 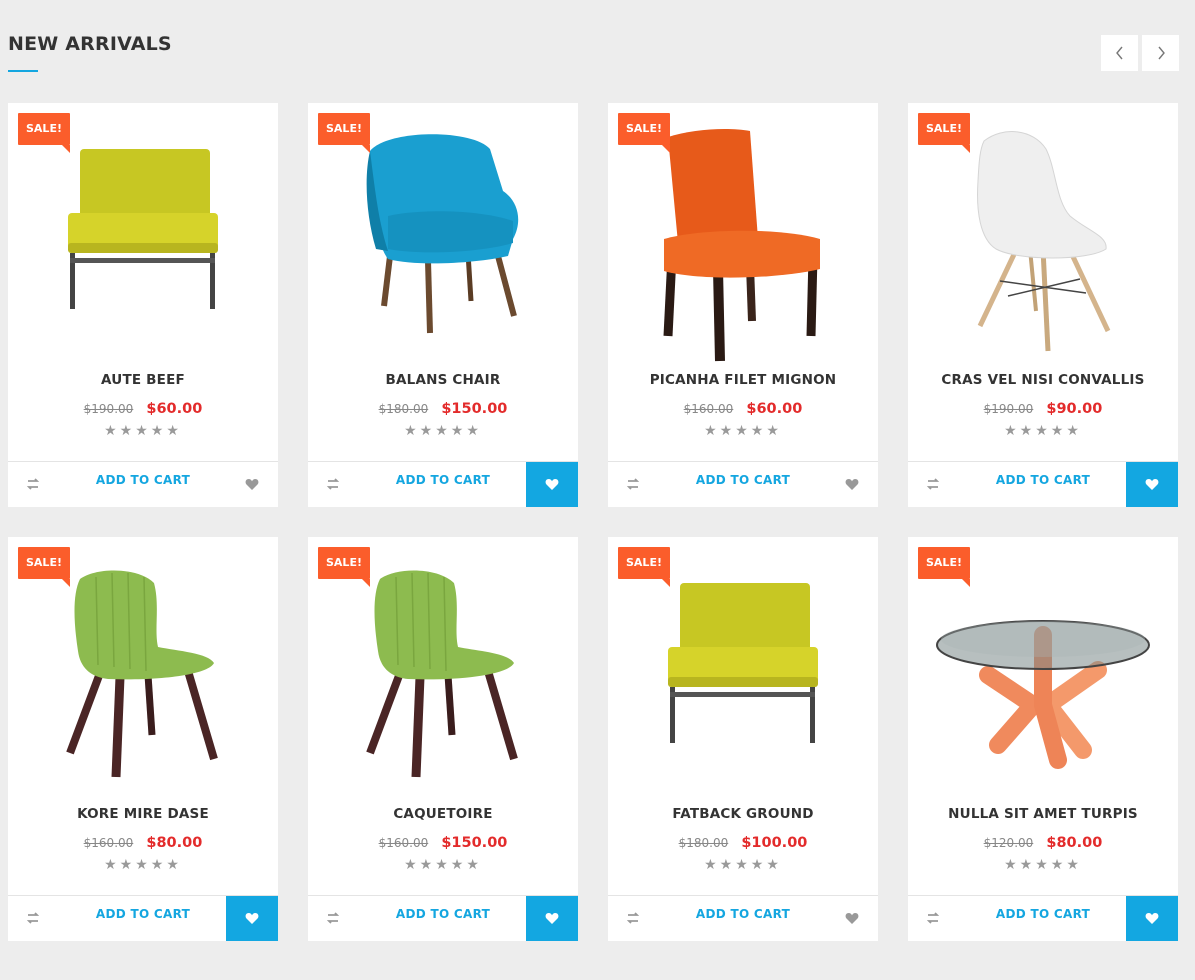 I want to click on carousel-prev-button, so click(x=1119, y=53).